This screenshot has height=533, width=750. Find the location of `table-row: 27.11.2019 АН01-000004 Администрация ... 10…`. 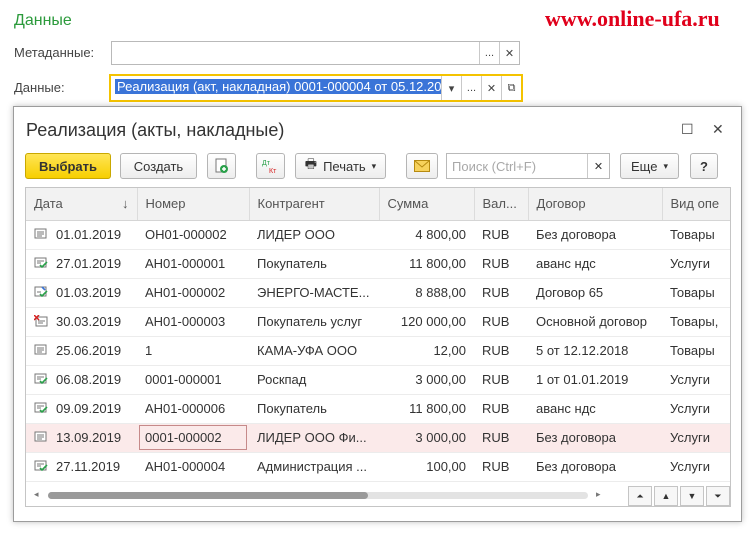

table-row: 27.11.2019 АН01-000004 Администрация ... 10… is located at coordinates (378, 467).